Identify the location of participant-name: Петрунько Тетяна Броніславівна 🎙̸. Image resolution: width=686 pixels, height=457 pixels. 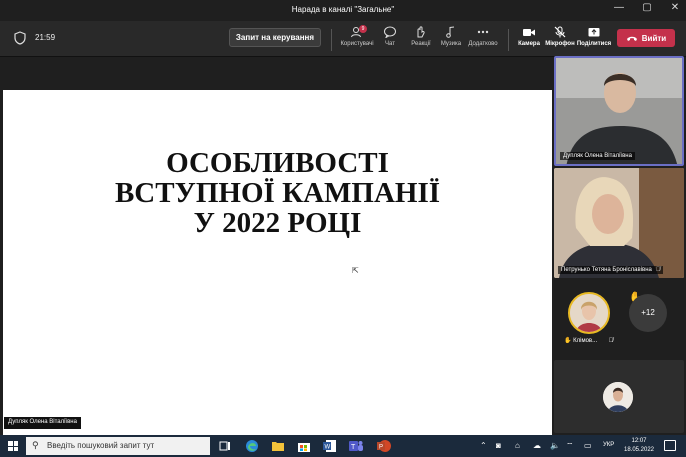
(611, 270).